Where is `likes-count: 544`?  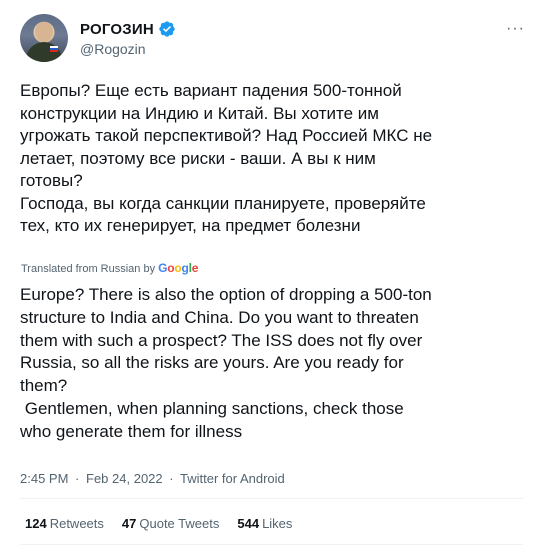 likes-count: 544 is located at coordinates (248, 523).